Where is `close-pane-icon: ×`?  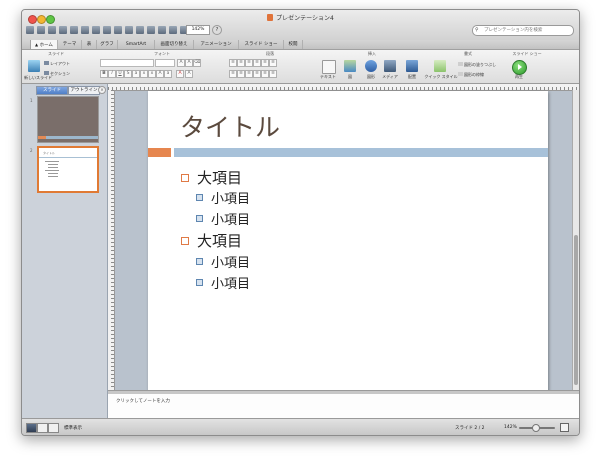
close-pane-icon: × is located at coordinates (102, 90).